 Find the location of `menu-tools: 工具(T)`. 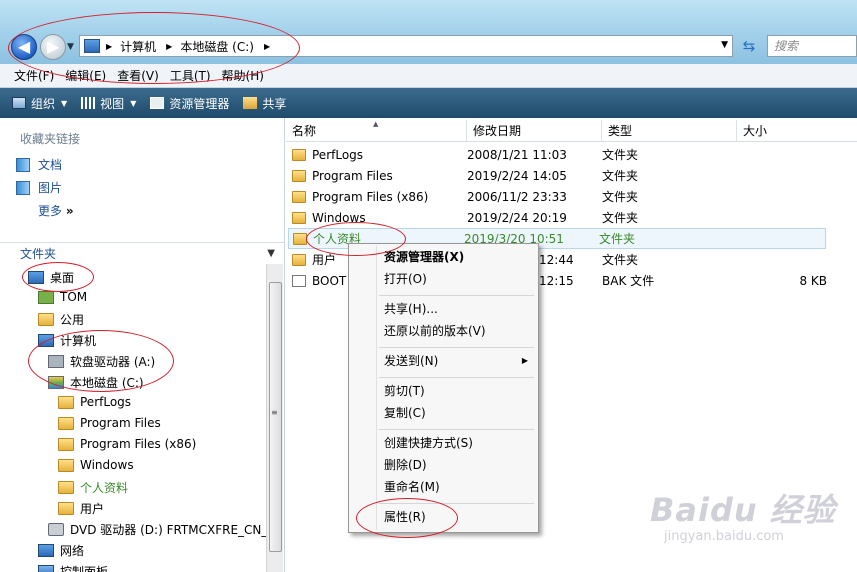

menu-tools: 工具(T) is located at coordinates (190, 75).